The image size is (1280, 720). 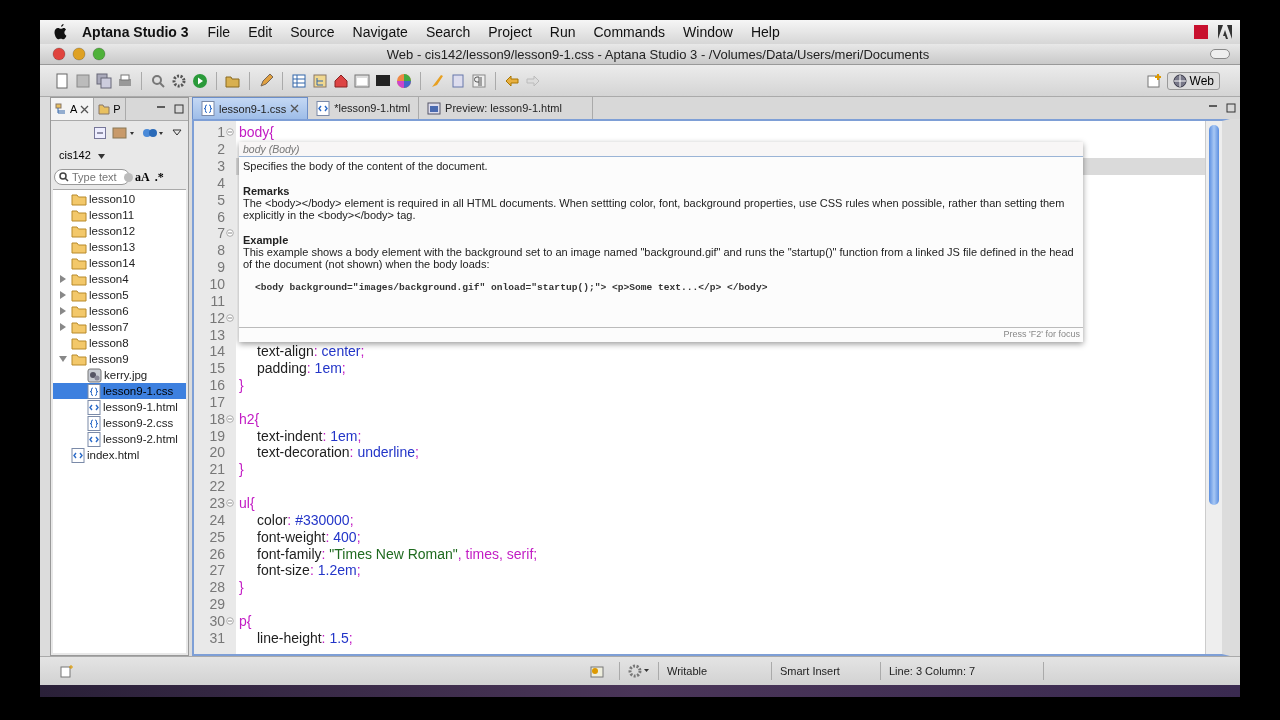 I want to click on code-line: text-indent: 1em;, so click(x=309, y=435).